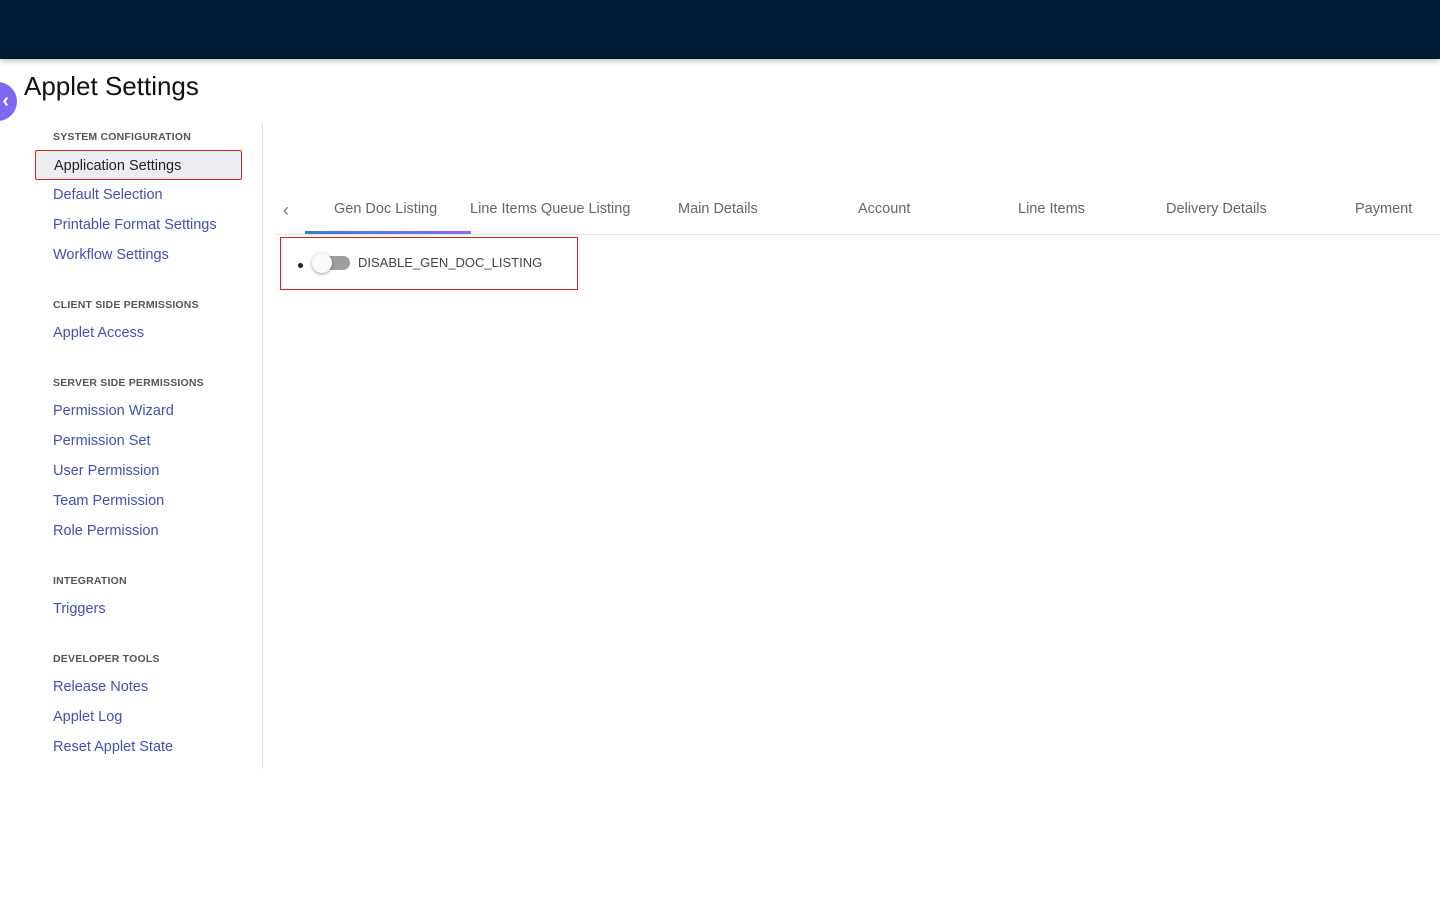  What do you see at coordinates (138, 609) in the screenshot?
I see `sidebar-item-triggers: Triggers` at bounding box center [138, 609].